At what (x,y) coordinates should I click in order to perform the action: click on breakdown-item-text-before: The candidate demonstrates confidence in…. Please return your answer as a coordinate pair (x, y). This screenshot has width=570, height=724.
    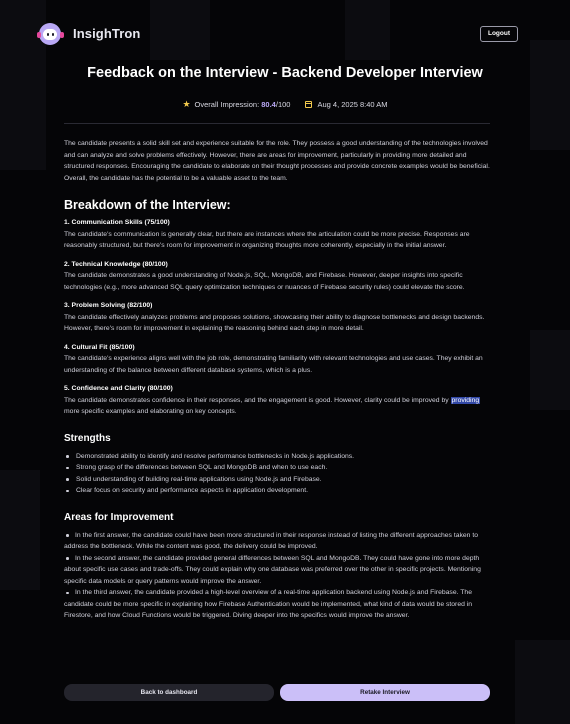
    Looking at the image, I should click on (257, 400).